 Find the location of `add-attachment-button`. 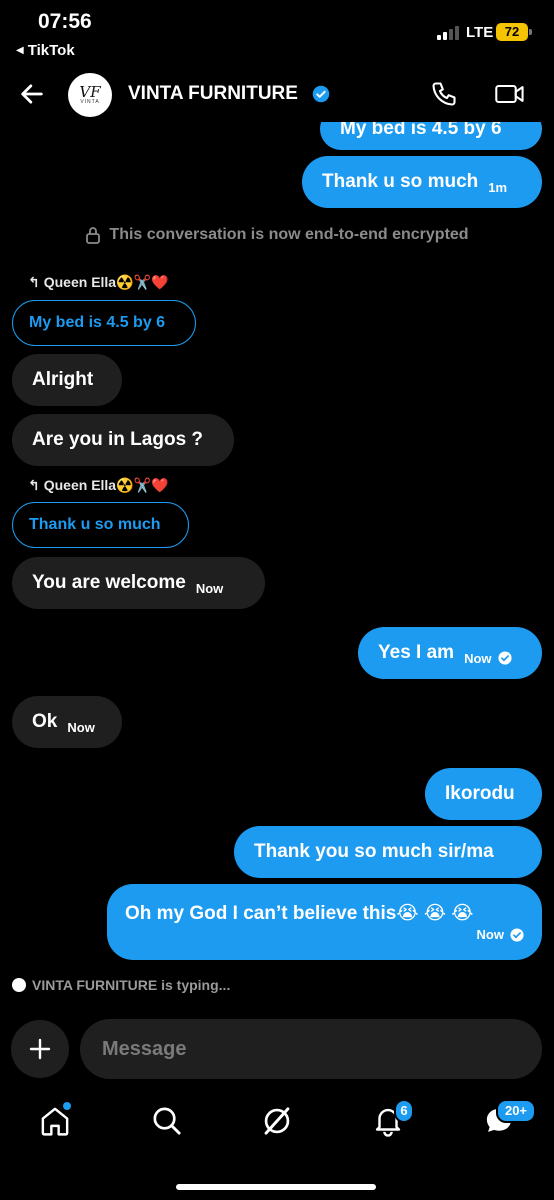

add-attachment-button is located at coordinates (40, 1049).